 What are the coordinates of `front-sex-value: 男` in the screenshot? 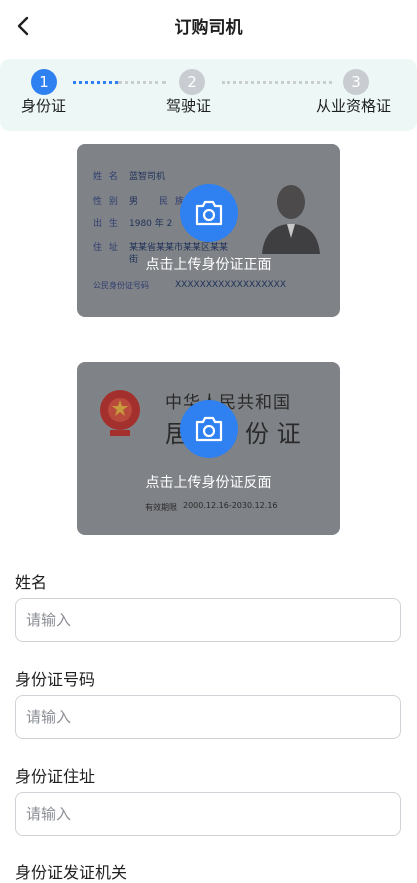 It's located at (134, 202).